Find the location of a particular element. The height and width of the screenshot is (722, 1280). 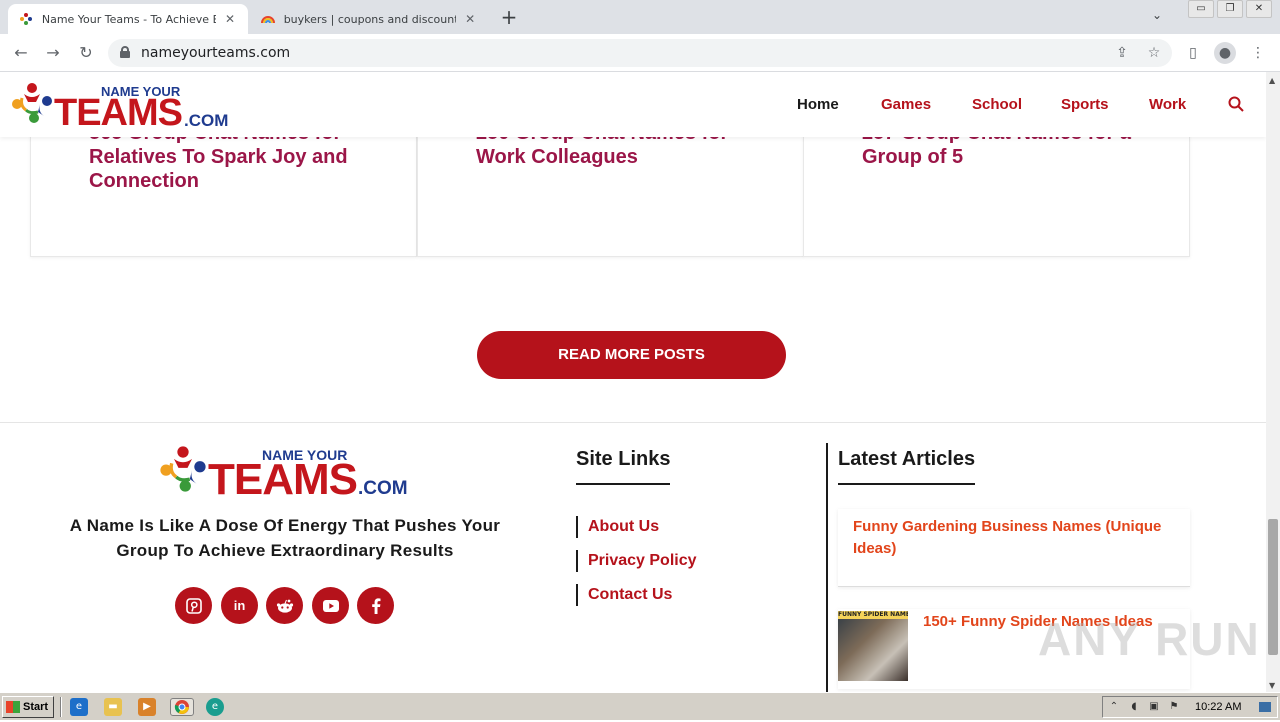

restore-button: ❐ is located at coordinates (1230, 9).